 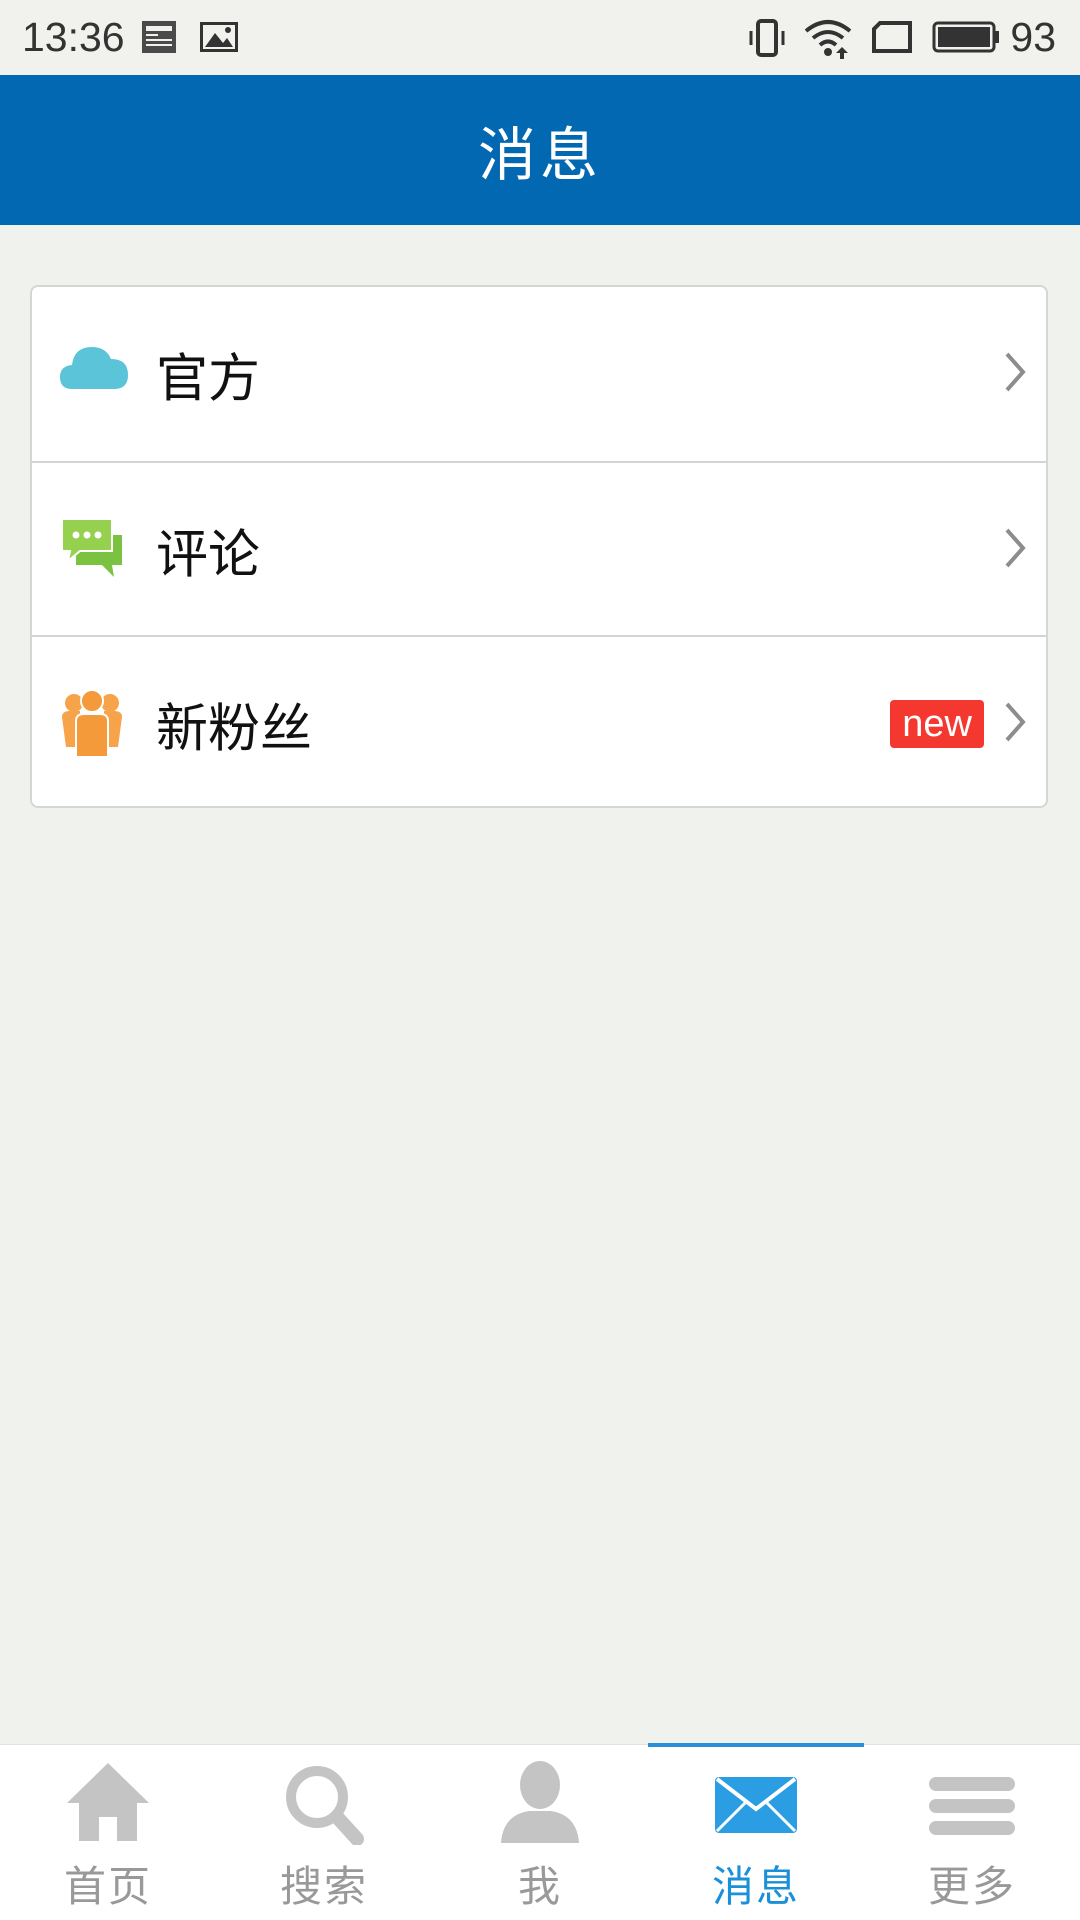 I want to click on tab-me: 我, so click(x=540, y=1832).